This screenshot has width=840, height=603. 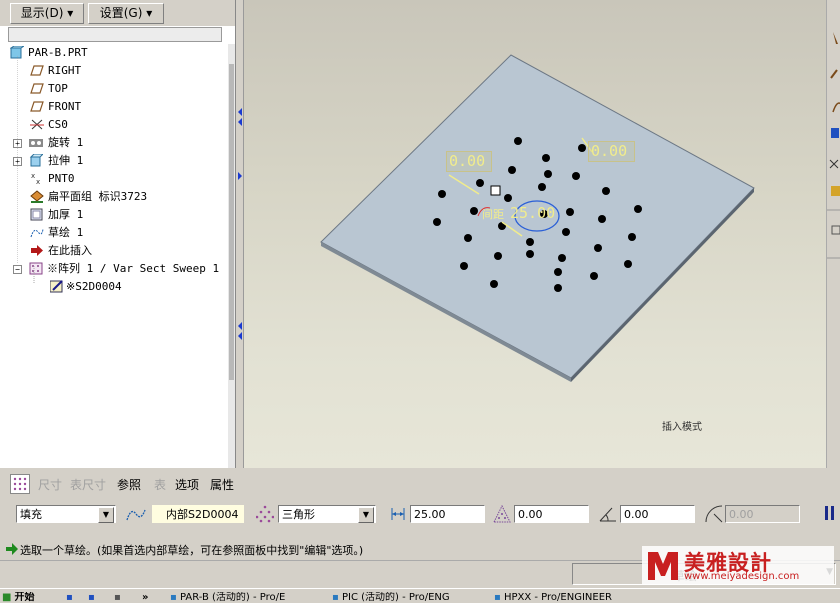 What do you see at coordinates (20, 484) in the screenshot?
I see `pattern-feature-icon` at bounding box center [20, 484].